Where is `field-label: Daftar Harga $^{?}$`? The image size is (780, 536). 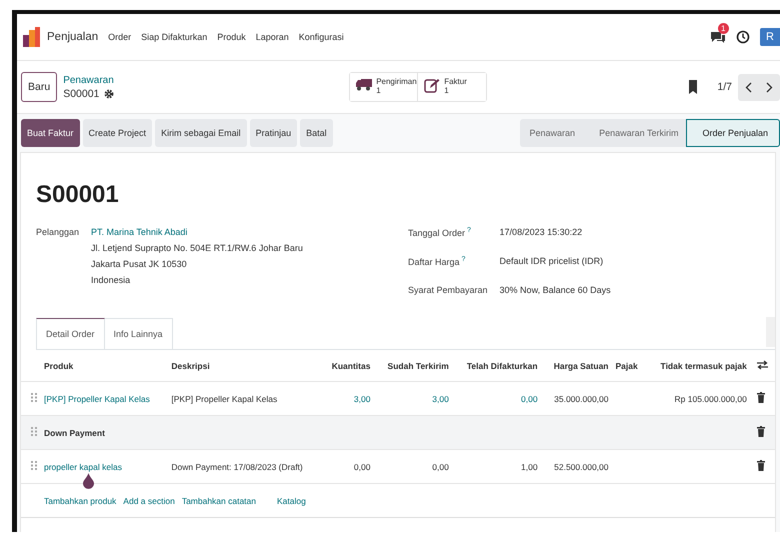
field-label: Daftar Harga $^{?}$ is located at coordinates (437, 261).